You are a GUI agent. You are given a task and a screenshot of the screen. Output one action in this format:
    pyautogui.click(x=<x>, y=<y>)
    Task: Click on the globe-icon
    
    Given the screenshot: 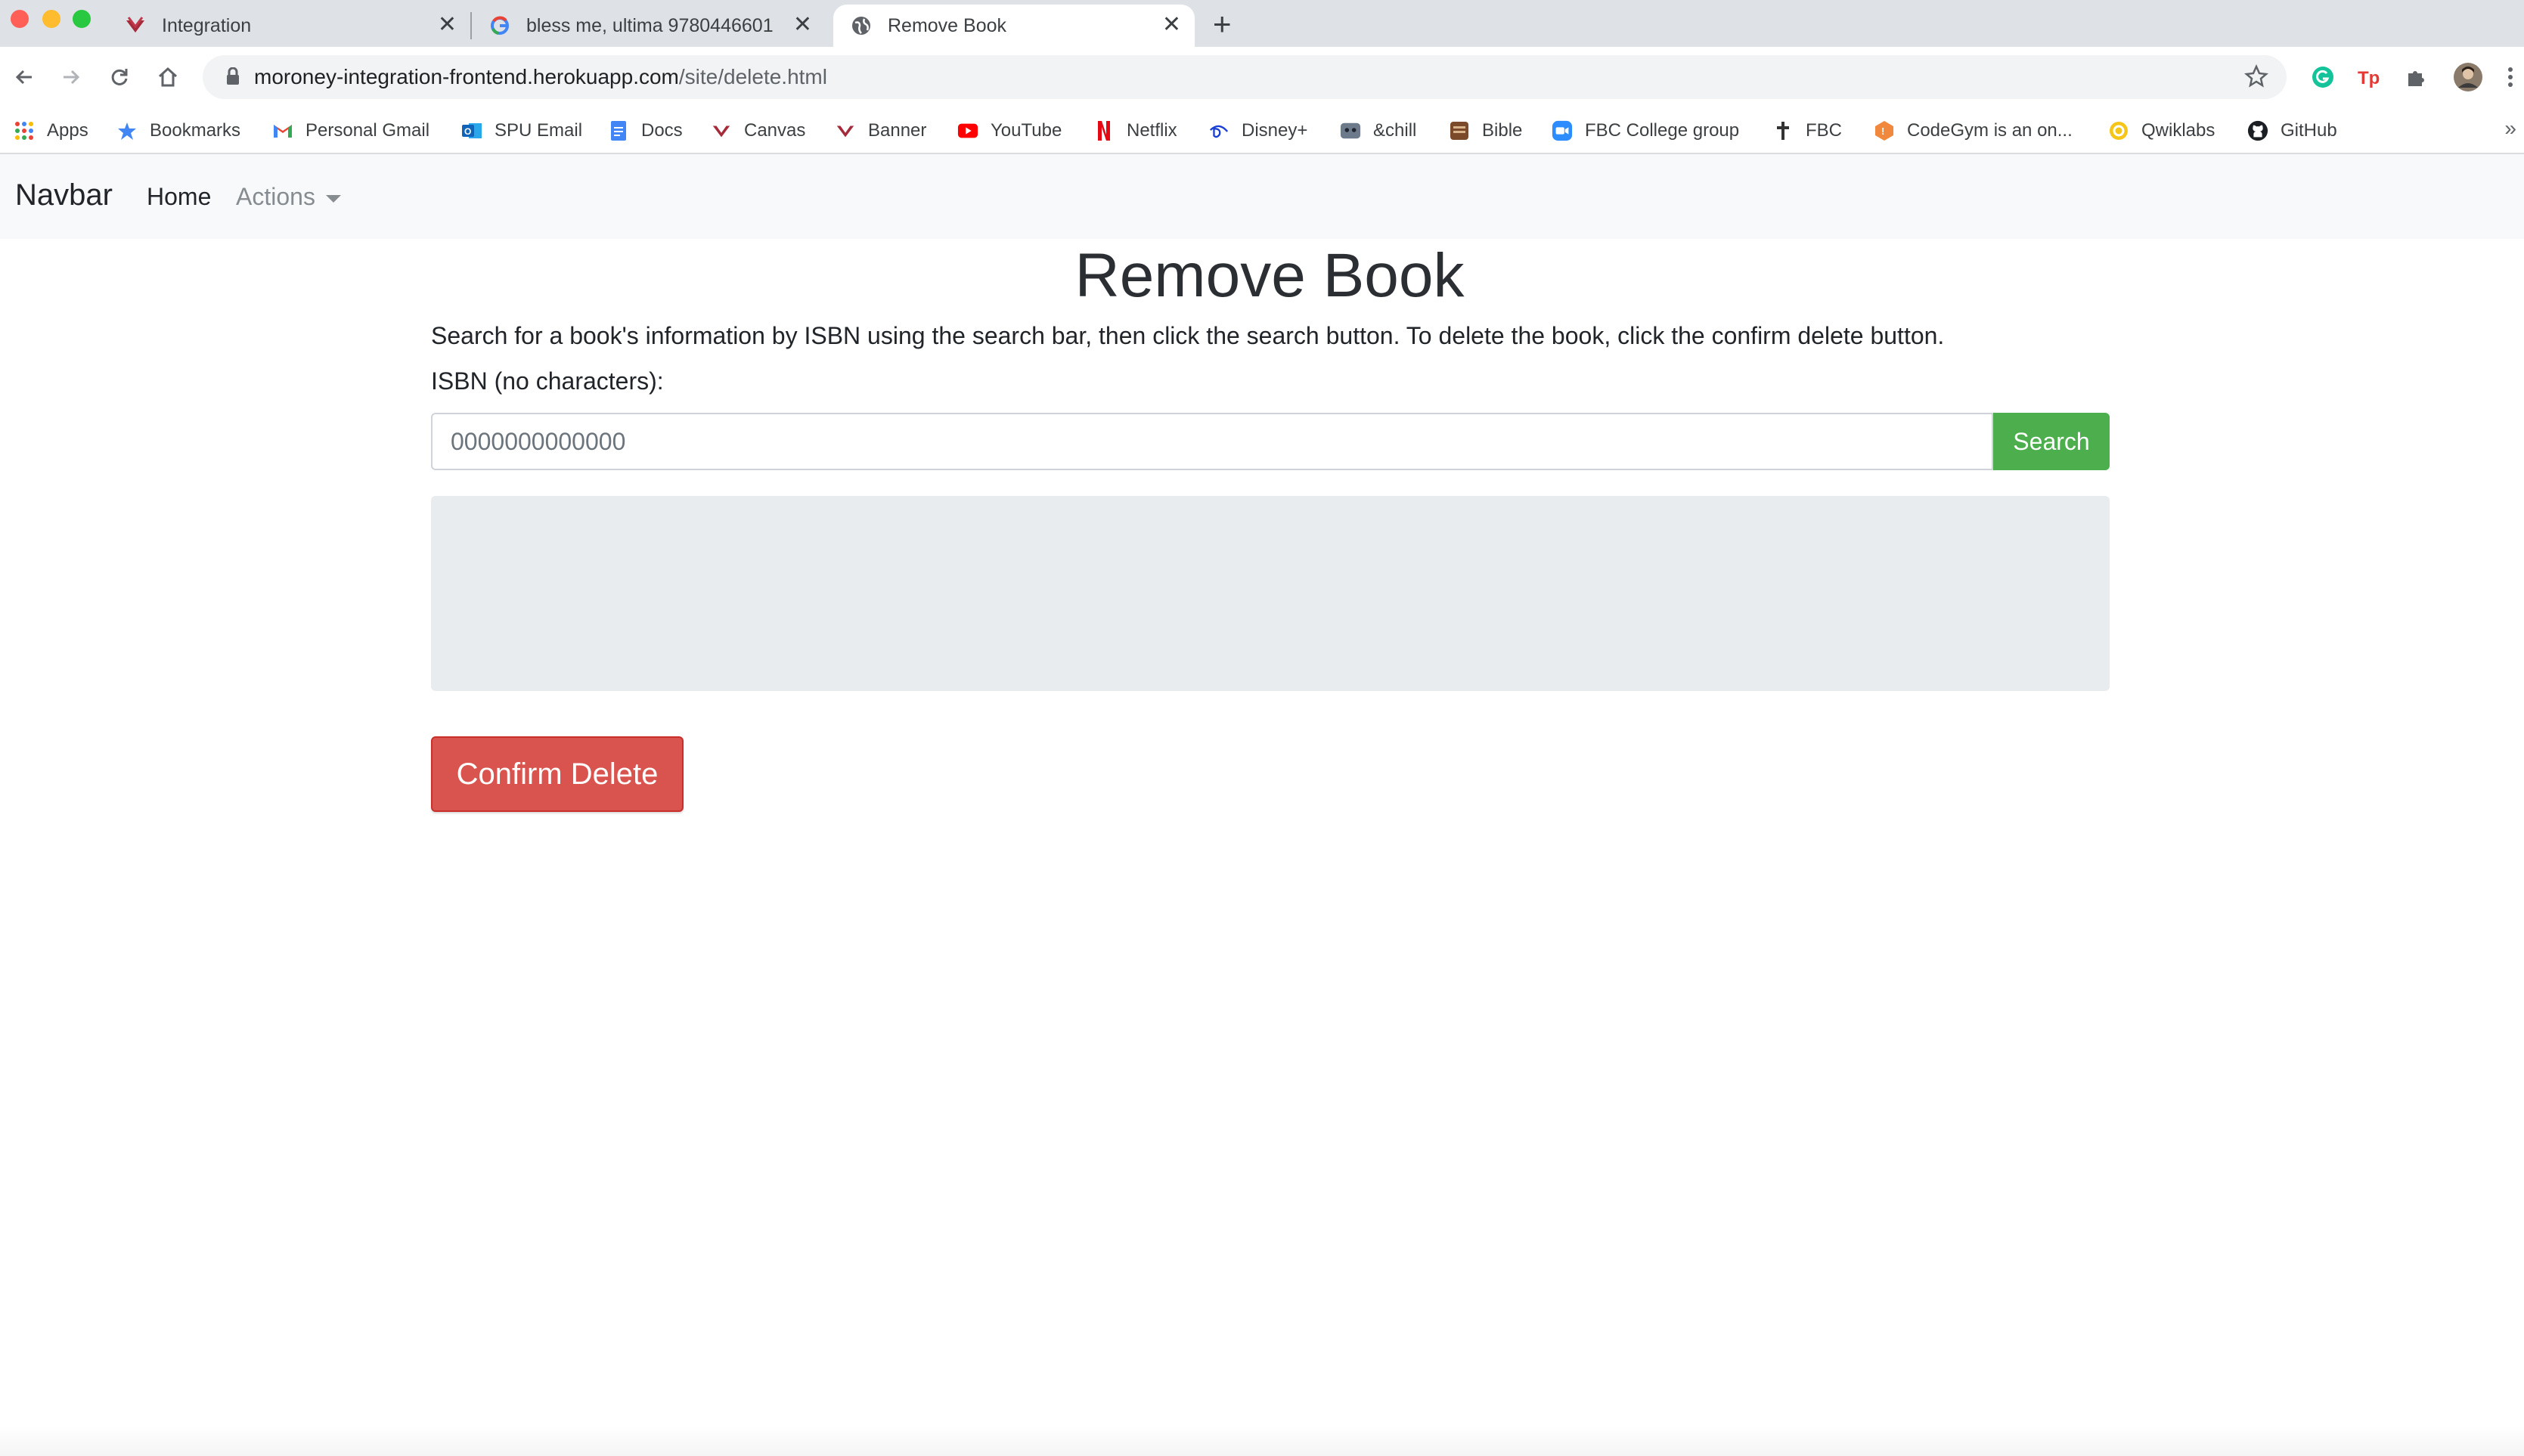 What is the action you would take?
    pyautogui.click(x=861, y=25)
    